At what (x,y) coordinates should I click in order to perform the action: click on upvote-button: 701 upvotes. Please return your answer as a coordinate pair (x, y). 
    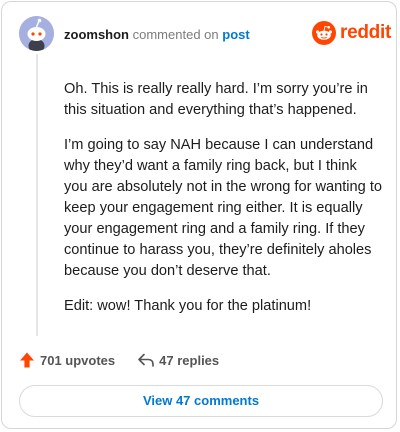
    Looking at the image, I should click on (66, 360).